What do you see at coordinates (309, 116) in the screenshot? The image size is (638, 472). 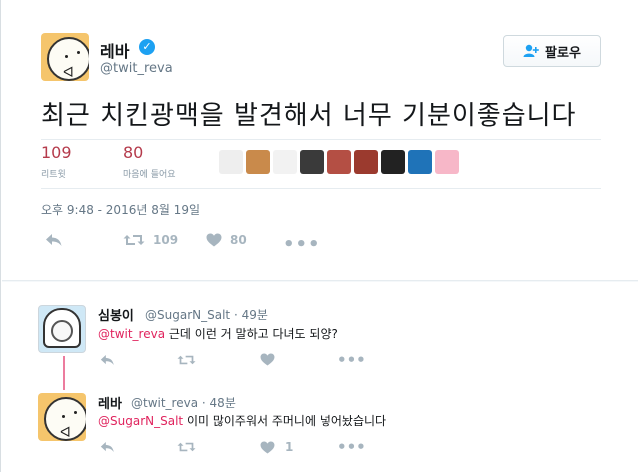 I see `tweet-text: 최근 치킨광맥을 발견해서 너무 기분이좋습니다` at bounding box center [309, 116].